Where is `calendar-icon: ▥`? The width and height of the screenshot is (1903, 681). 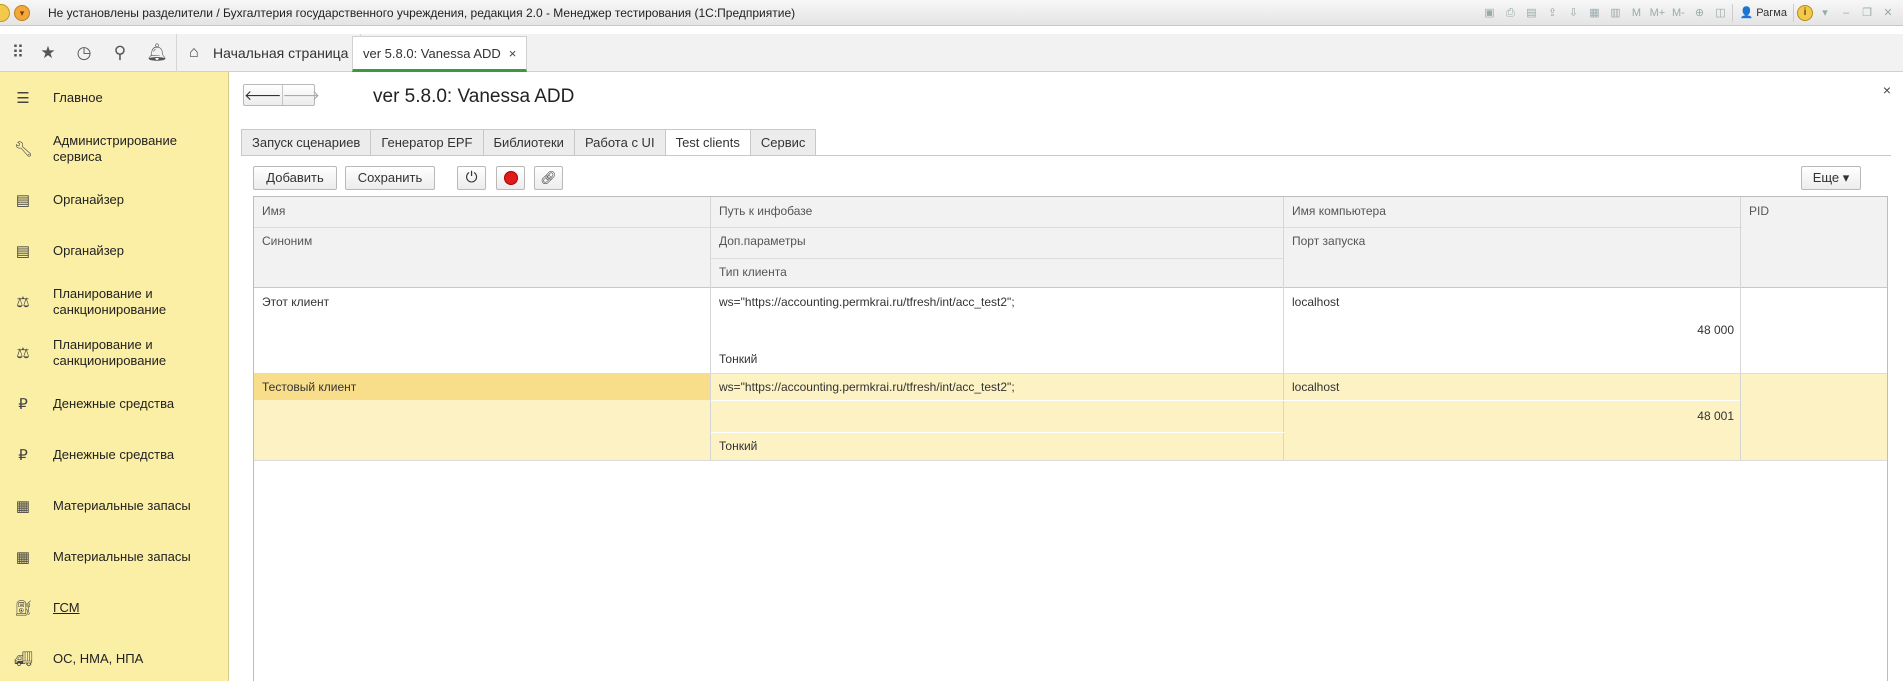 calendar-icon: ▥ is located at coordinates (1615, 13).